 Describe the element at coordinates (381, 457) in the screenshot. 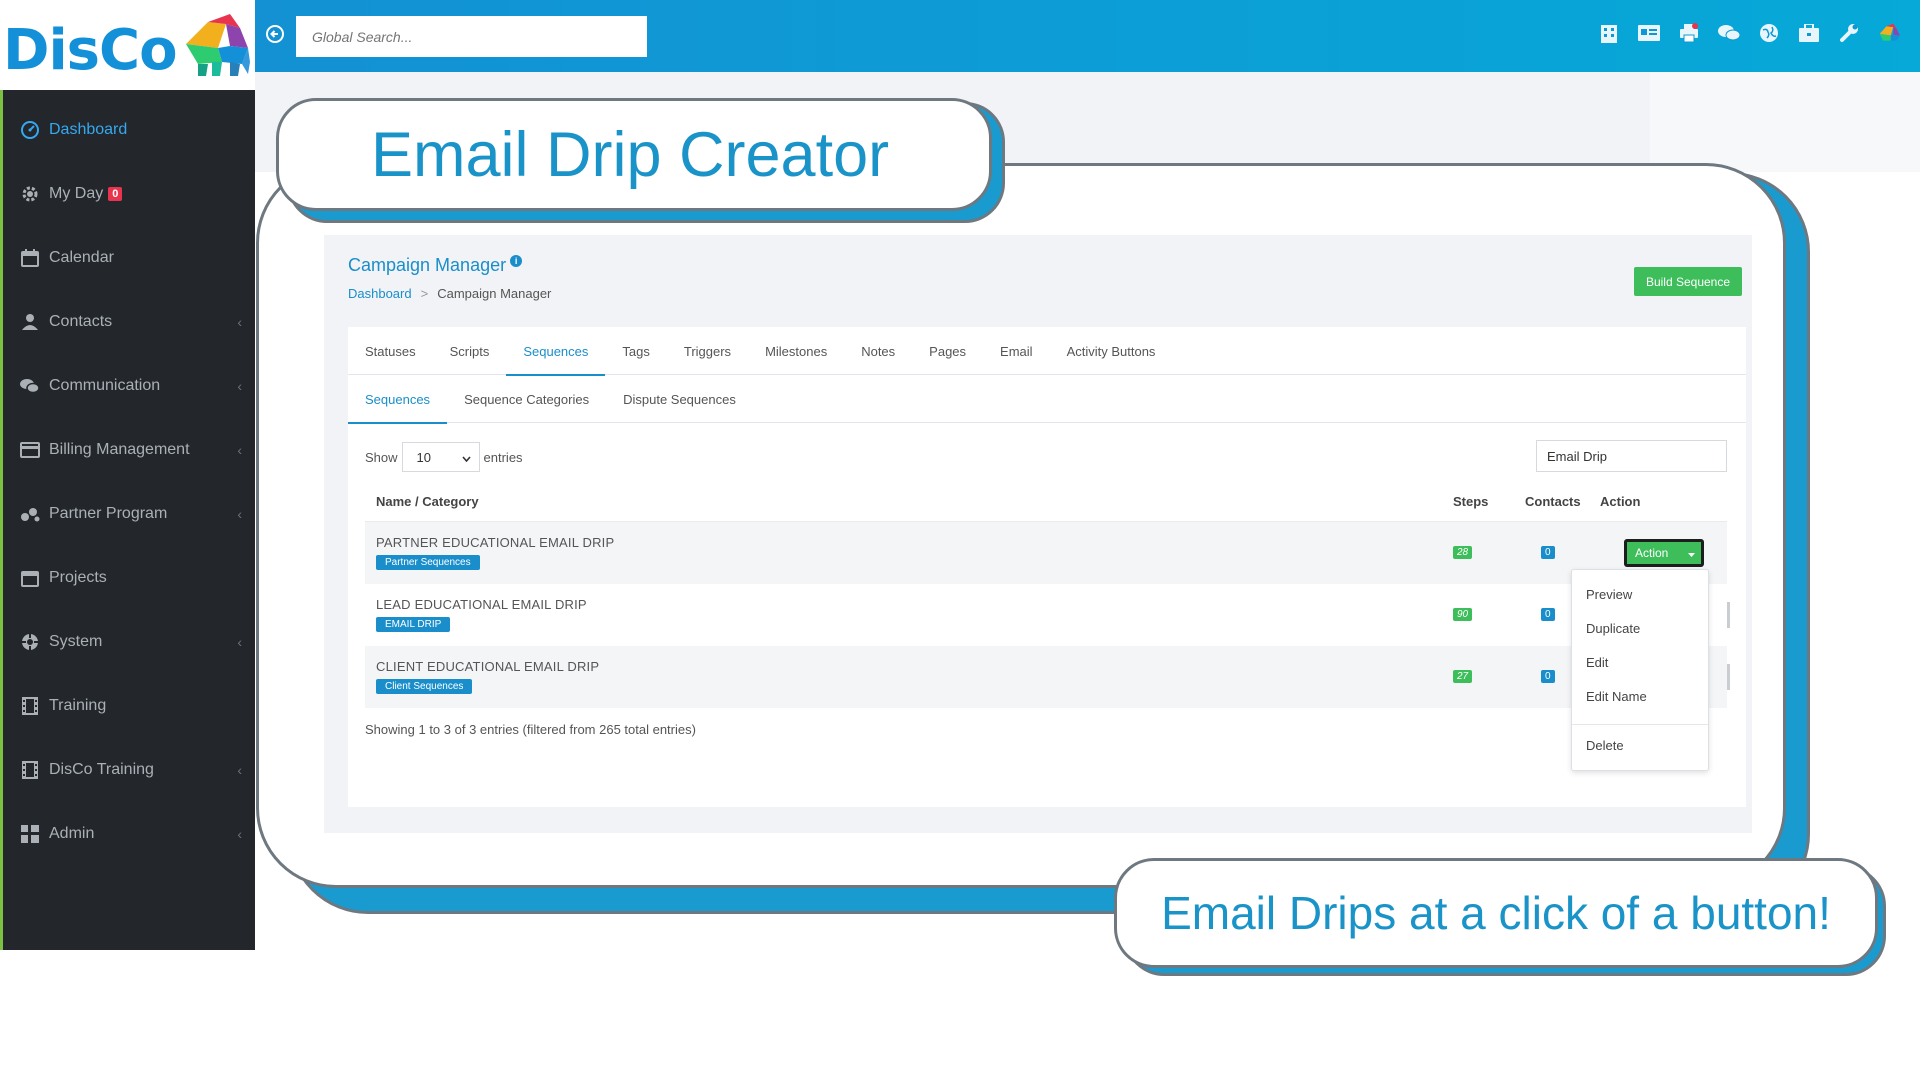

I see `show-label: Show` at that location.